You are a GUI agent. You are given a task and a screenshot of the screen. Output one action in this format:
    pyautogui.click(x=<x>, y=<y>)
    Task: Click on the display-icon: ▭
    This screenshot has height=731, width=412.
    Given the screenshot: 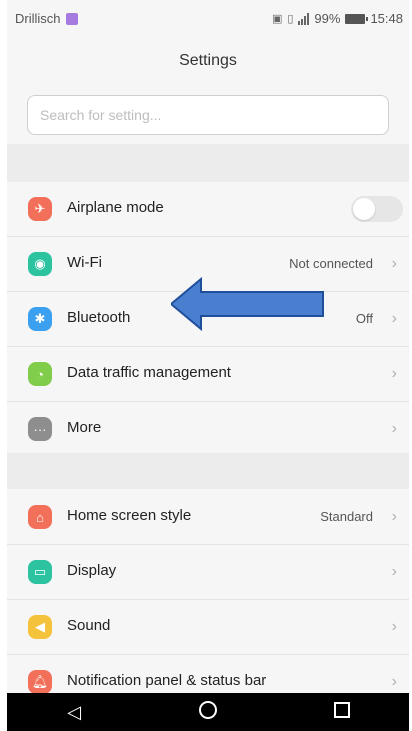 What is the action you would take?
    pyautogui.click(x=40, y=572)
    